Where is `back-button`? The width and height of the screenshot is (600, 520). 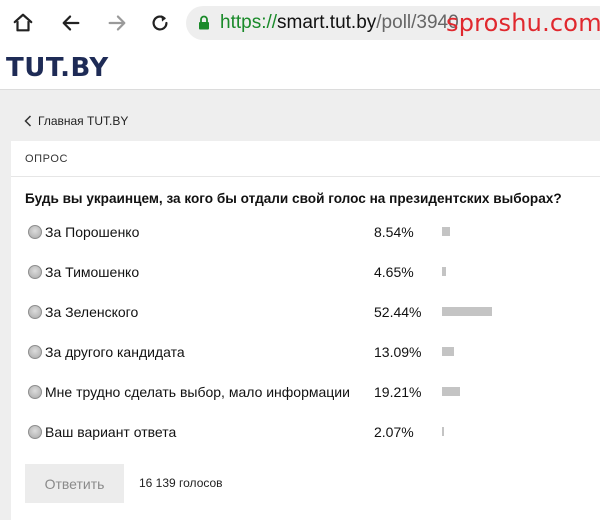
back-button is located at coordinates (71, 23).